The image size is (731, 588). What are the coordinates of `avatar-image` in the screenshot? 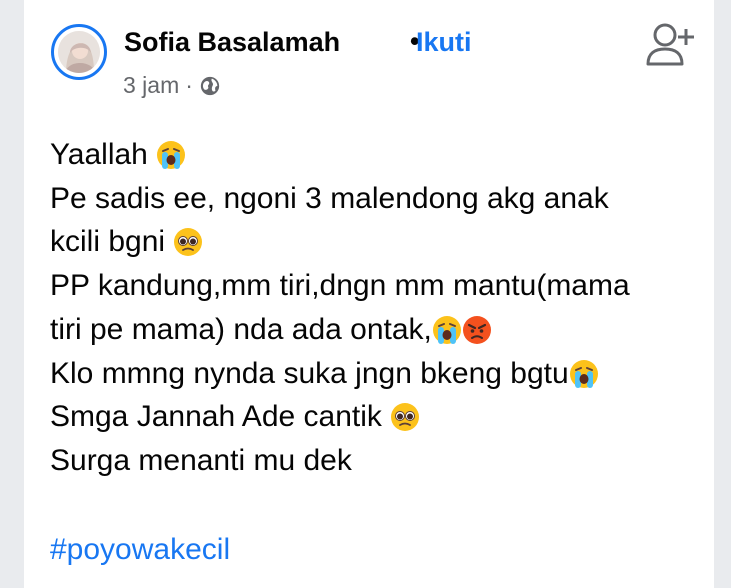 It's located at (79, 52).